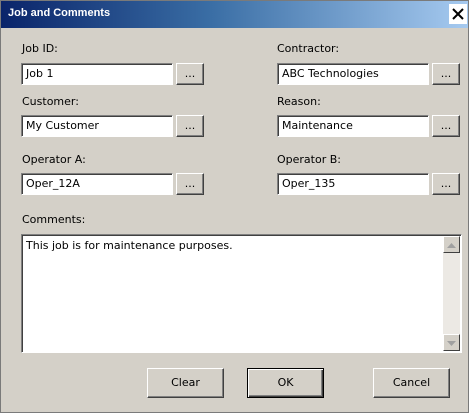 The height and width of the screenshot is (413, 469). What do you see at coordinates (54, 219) in the screenshot?
I see `comments-label: Comments:` at bounding box center [54, 219].